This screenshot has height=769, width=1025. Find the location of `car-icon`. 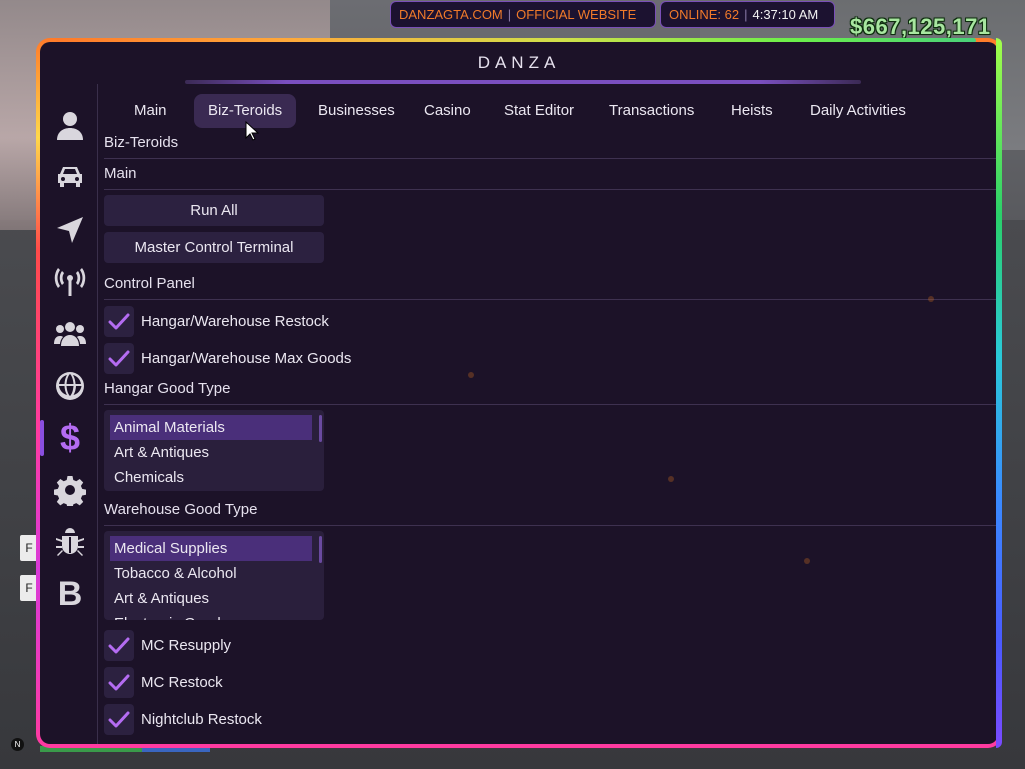

car-icon is located at coordinates (70, 177).